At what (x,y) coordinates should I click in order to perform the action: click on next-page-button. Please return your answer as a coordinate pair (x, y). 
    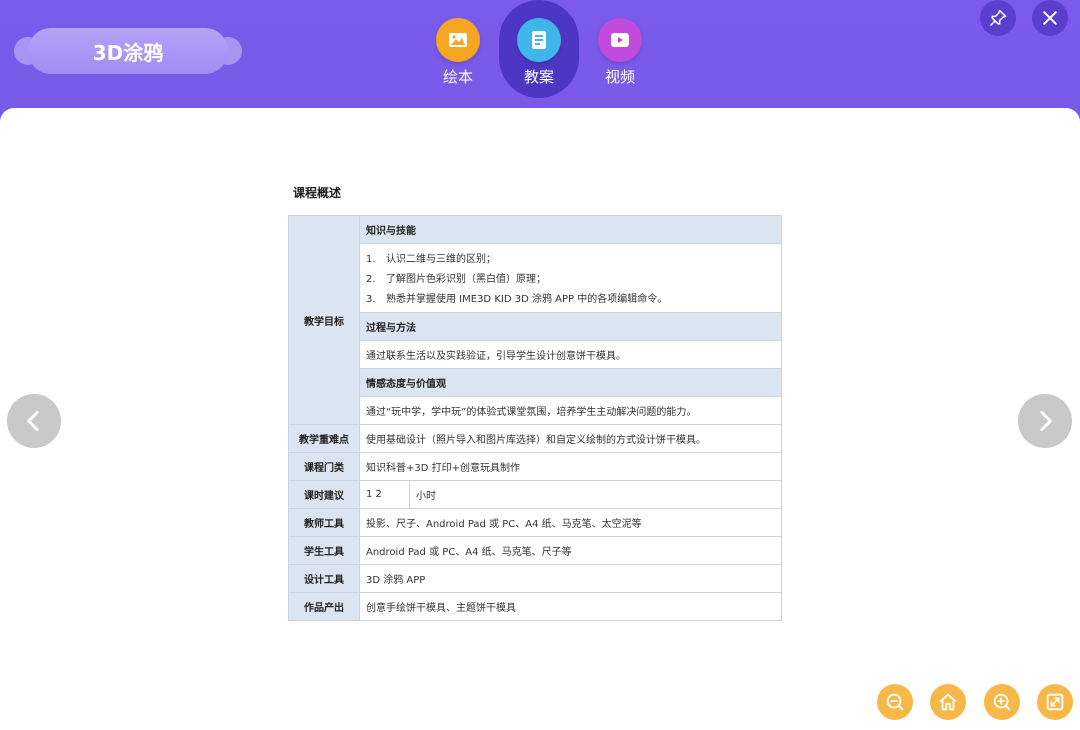
    Looking at the image, I should click on (1045, 421).